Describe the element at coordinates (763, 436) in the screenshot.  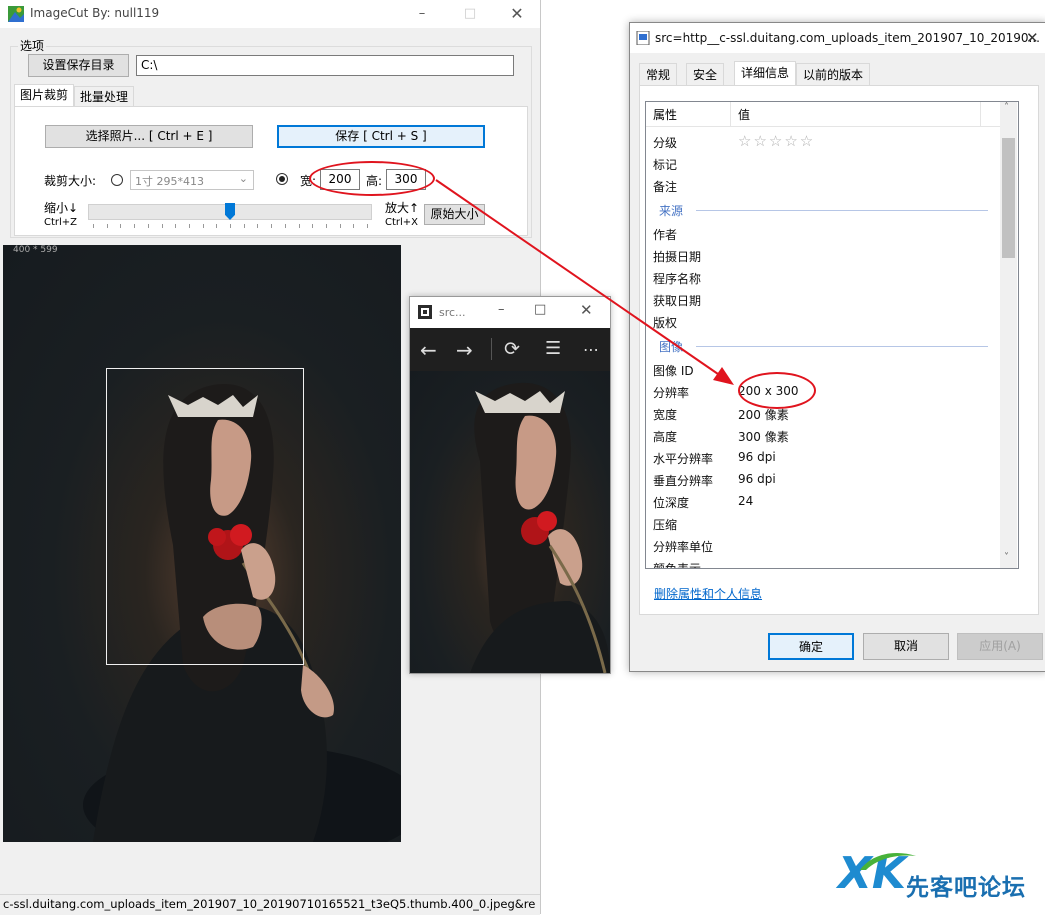
I see `property-value: 300 像素` at that location.